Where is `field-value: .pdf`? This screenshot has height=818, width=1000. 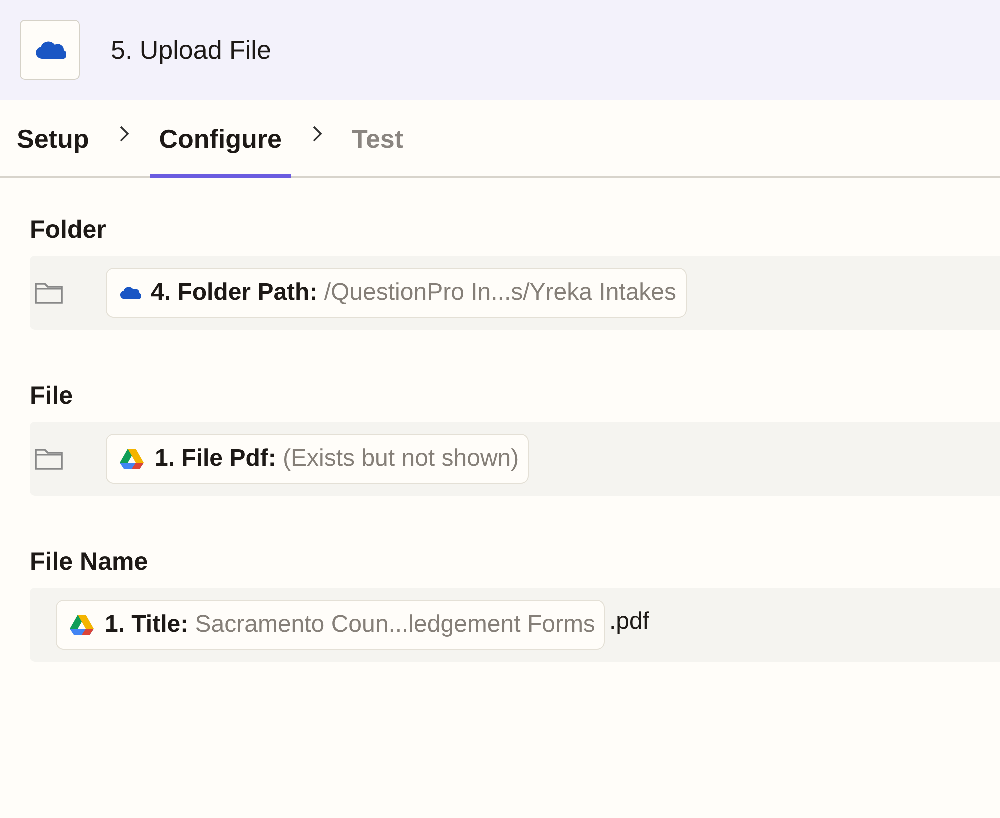 field-value: .pdf is located at coordinates (629, 622).